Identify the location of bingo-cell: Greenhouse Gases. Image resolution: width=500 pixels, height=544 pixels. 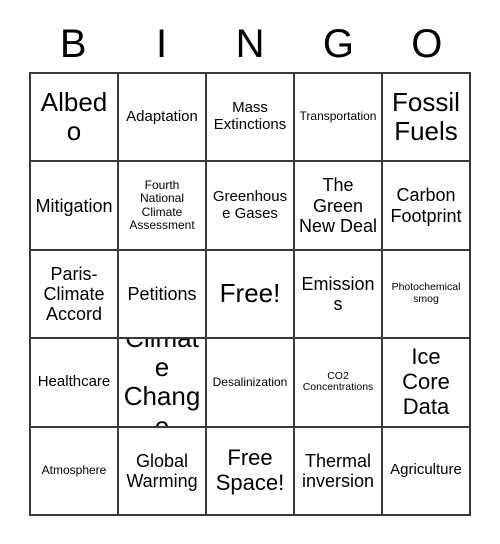
(251, 206).